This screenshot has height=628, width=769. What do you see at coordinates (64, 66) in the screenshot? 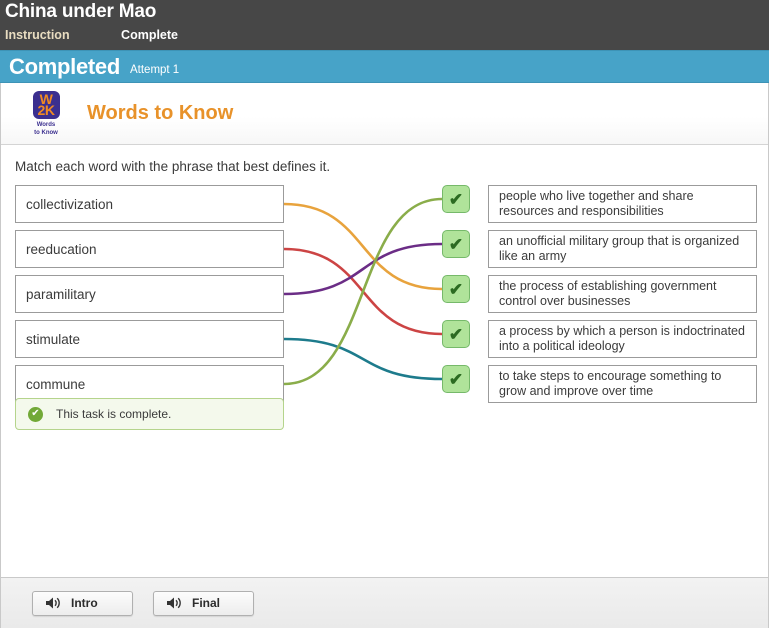
I see `status-label: Completed` at bounding box center [64, 66].